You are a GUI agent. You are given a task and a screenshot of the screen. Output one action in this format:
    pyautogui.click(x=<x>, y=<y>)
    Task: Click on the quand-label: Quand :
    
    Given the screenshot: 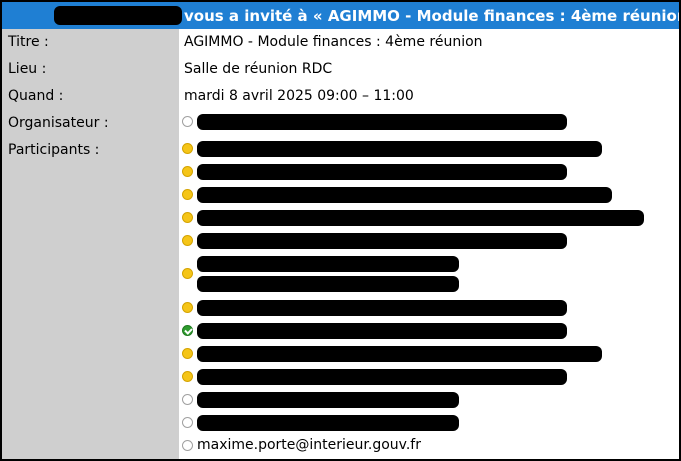 What is the action you would take?
    pyautogui.click(x=36, y=96)
    